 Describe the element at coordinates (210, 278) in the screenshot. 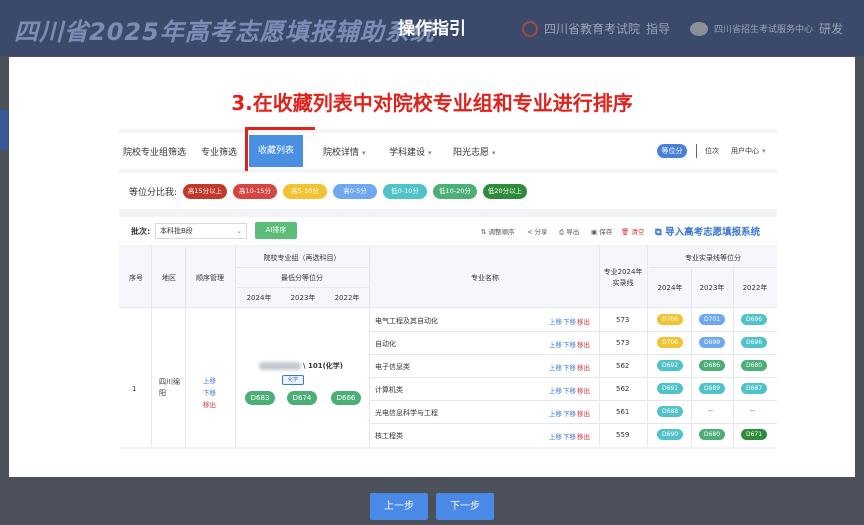

I see `col-order: 顺序管理` at that location.